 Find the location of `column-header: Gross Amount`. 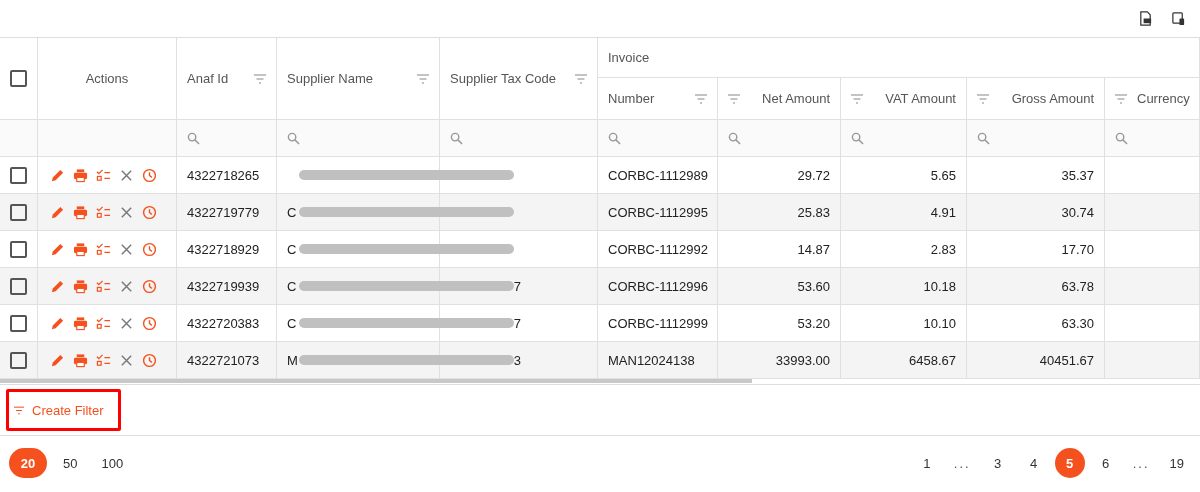

column-header: Gross Amount is located at coordinates (1052, 98).